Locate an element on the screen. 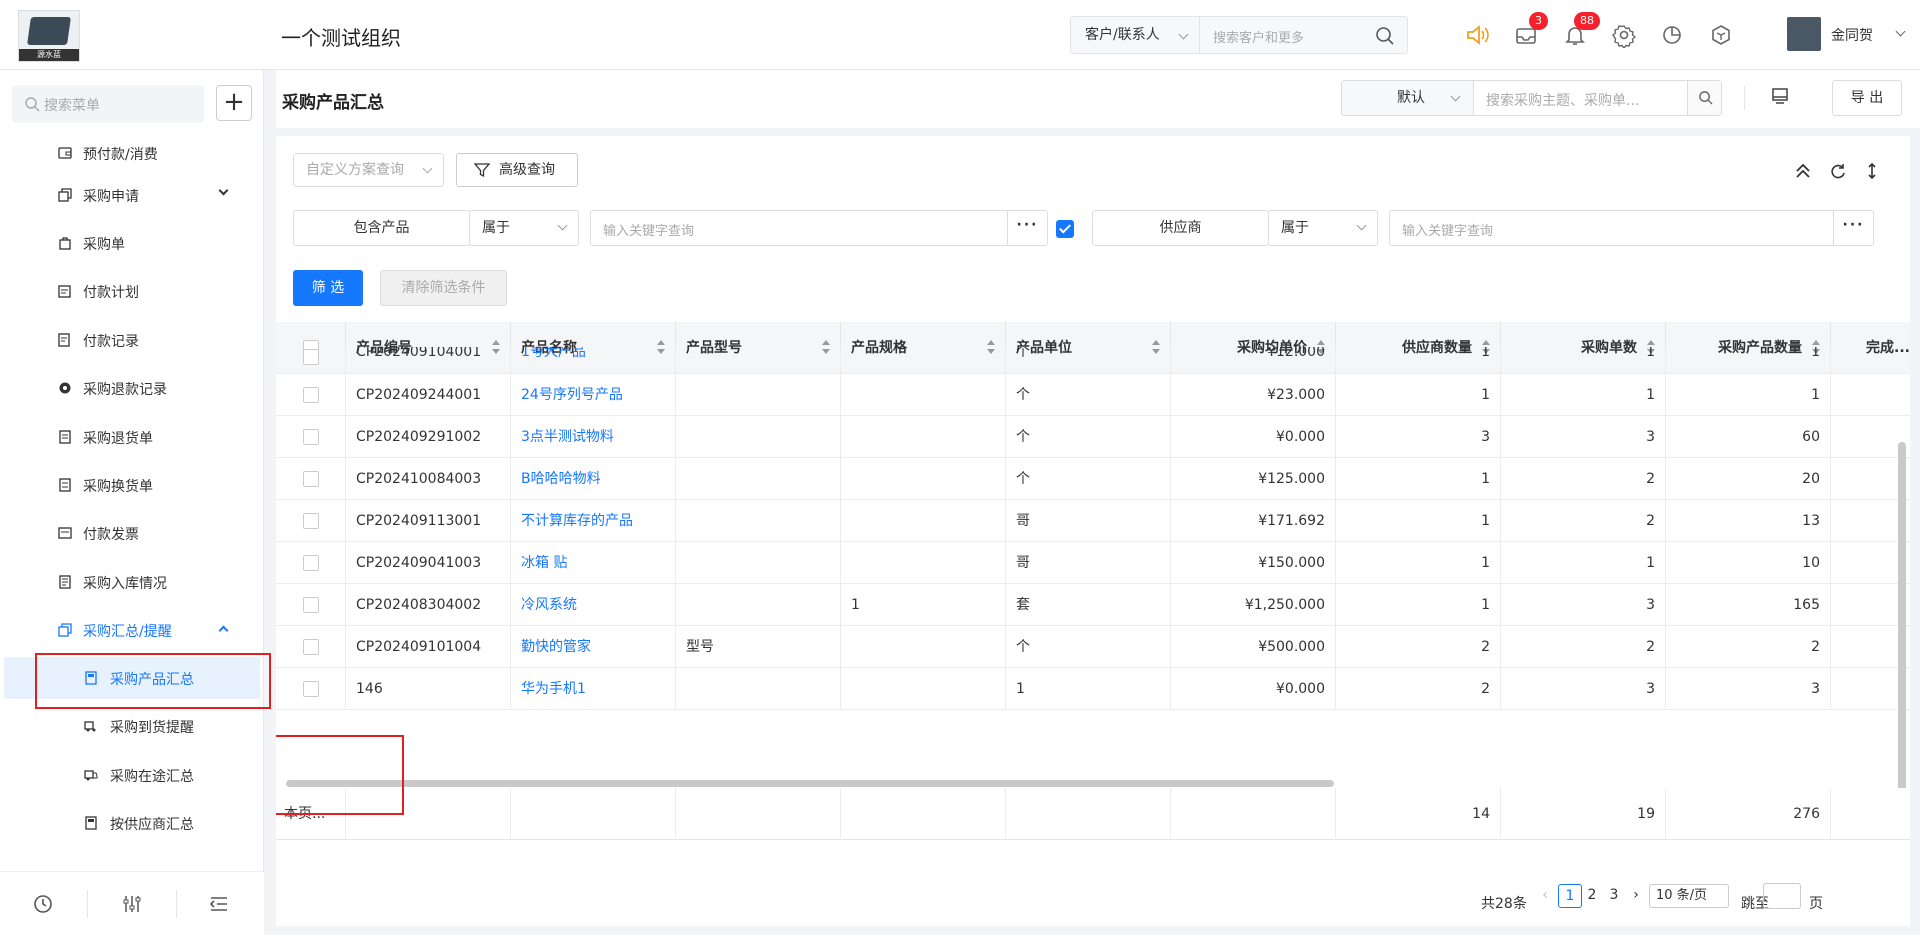 The image size is (1920, 935). vertical-scrollbar is located at coordinates (1902, 629).